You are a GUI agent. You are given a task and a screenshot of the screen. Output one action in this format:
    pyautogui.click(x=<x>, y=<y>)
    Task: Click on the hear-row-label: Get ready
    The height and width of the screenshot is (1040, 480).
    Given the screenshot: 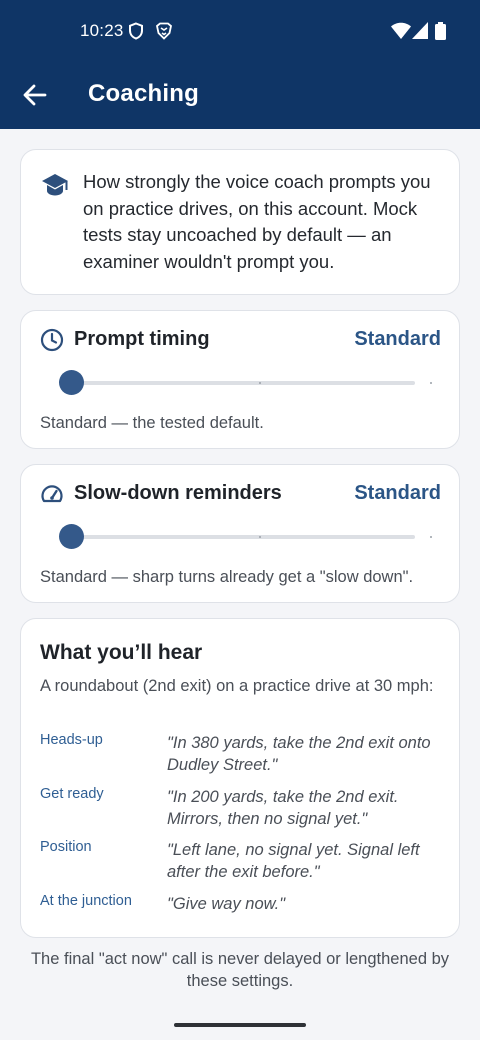 What is the action you would take?
    pyautogui.click(x=72, y=794)
    